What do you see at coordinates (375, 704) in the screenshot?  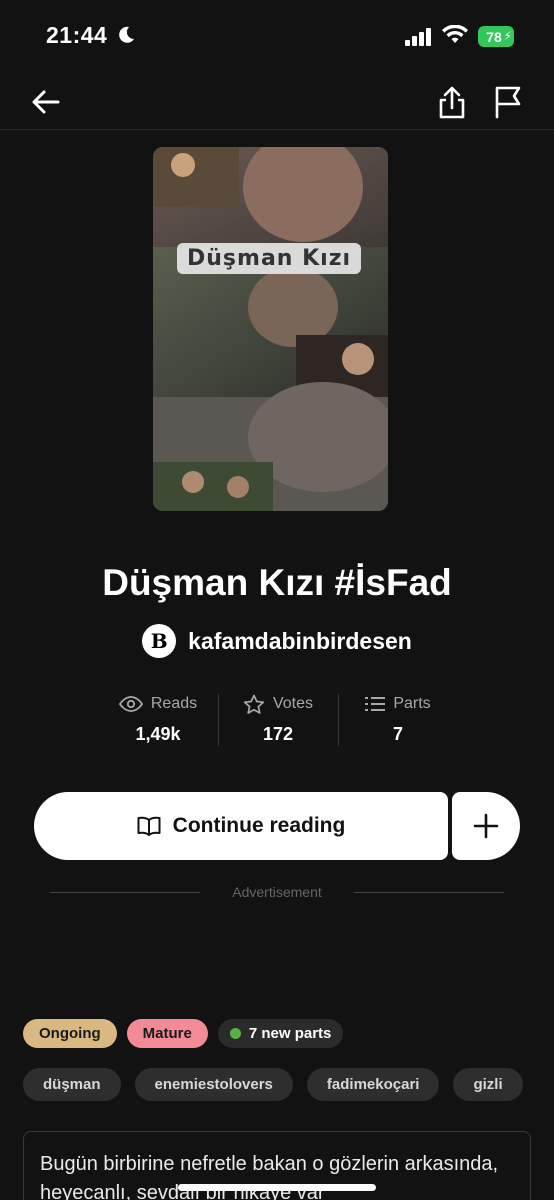 I see `list-icon` at bounding box center [375, 704].